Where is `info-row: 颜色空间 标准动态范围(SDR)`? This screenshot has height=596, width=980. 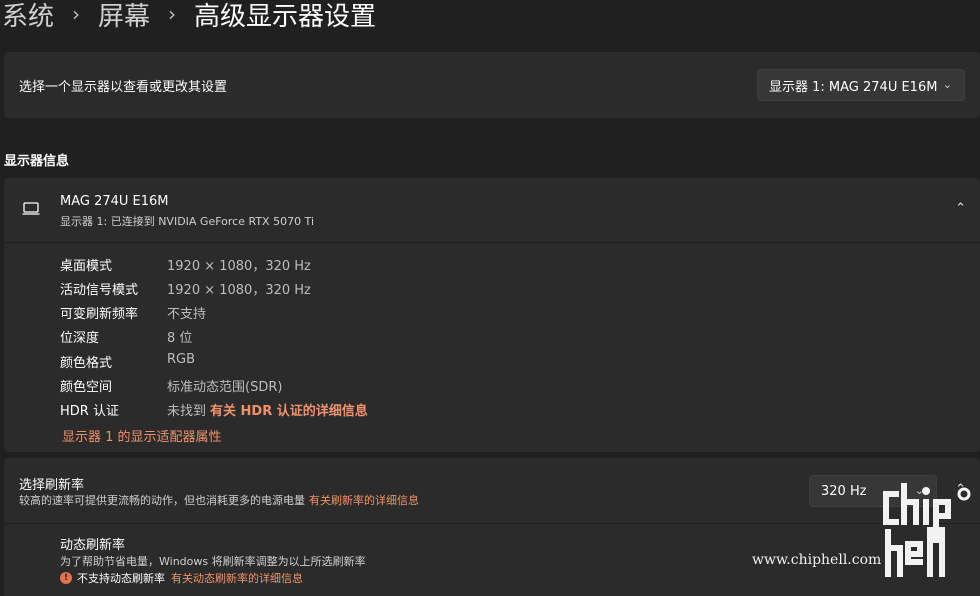
info-row: 颜色空间 标准动态范围(SDR) is located at coordinates (171, 385).